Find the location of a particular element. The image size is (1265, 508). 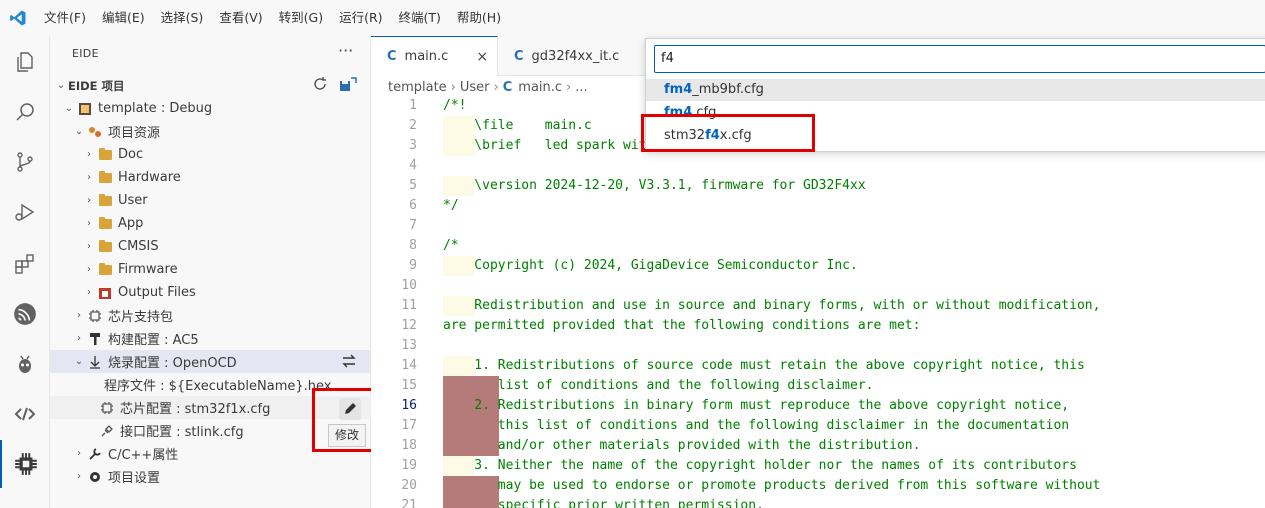

line-number: 12 is located at coordinates (409, 325).